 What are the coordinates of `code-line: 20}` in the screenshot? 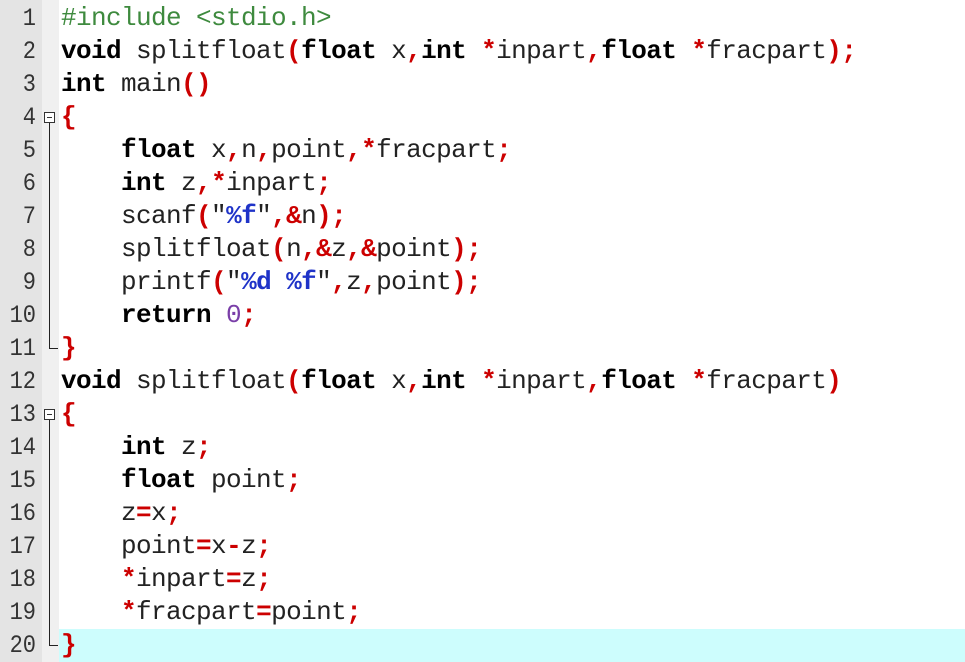 It's located at (482, 645).